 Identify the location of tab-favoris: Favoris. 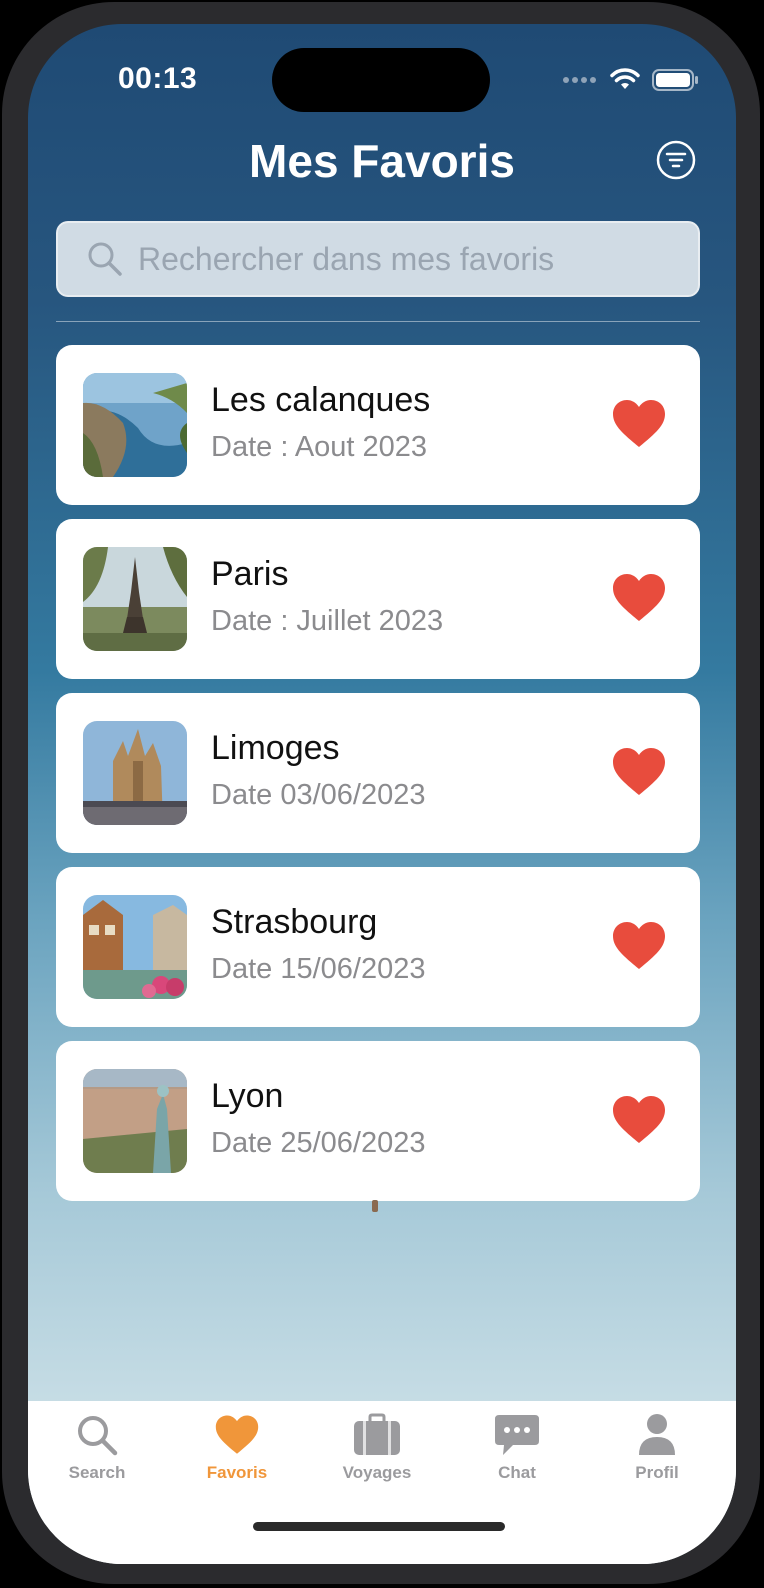
(237, 1448).